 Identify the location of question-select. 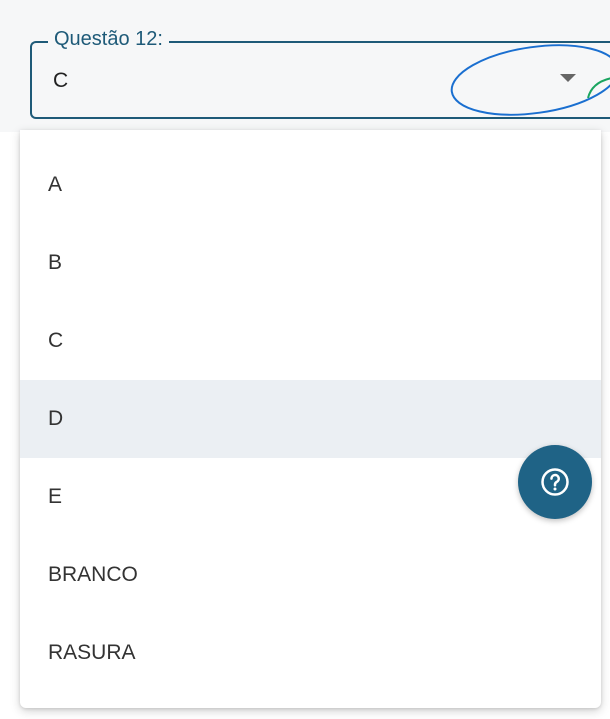
(320, 80).